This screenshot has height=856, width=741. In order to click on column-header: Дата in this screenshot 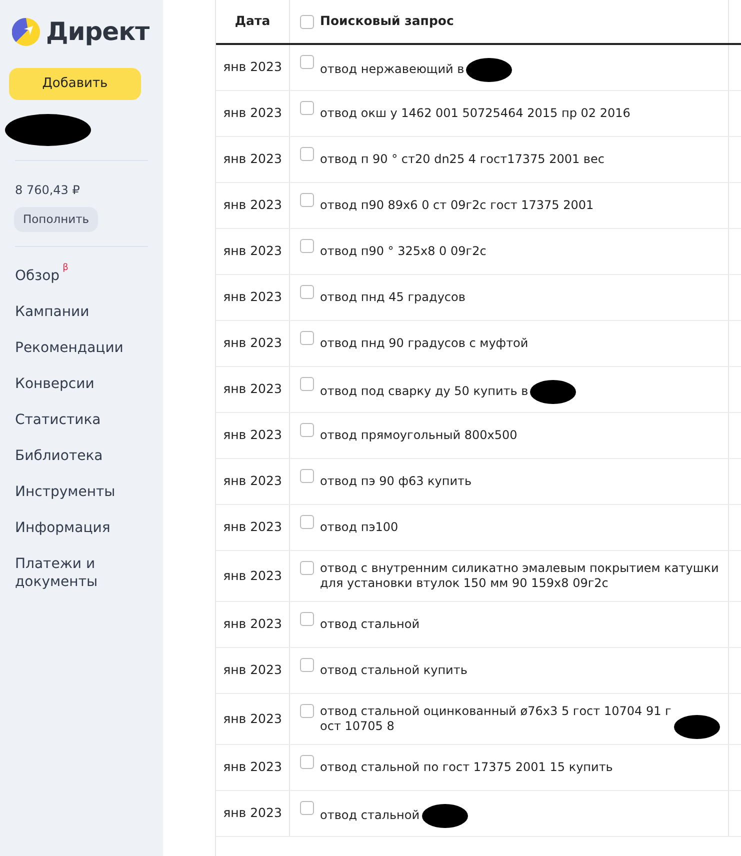, I will do `click(253, 21)`.